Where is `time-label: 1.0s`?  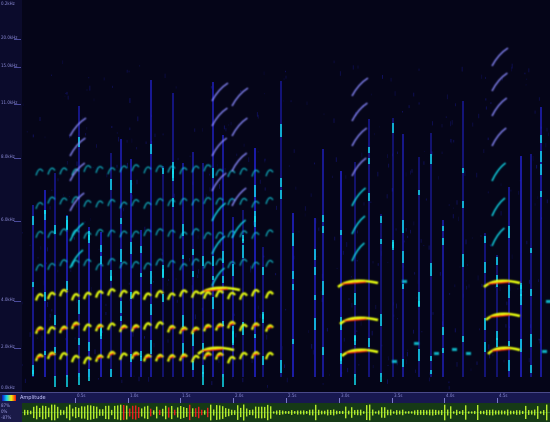
time-label: 1.0s is located at coordinates (134, 395).